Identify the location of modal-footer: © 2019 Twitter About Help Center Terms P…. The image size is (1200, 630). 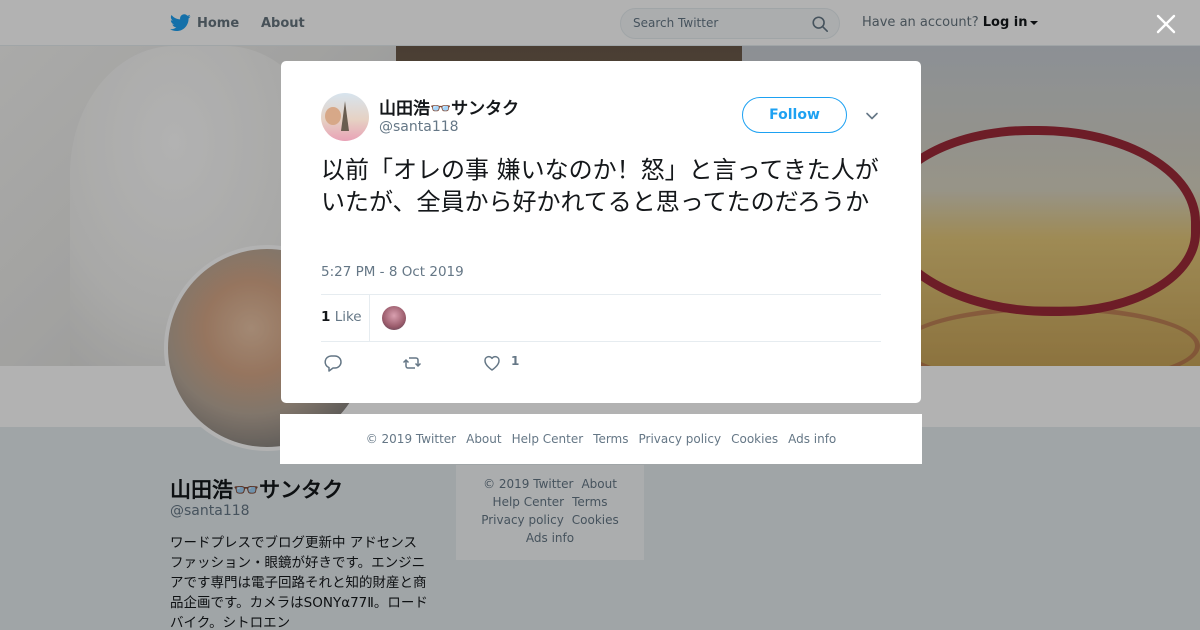
(601, 439).